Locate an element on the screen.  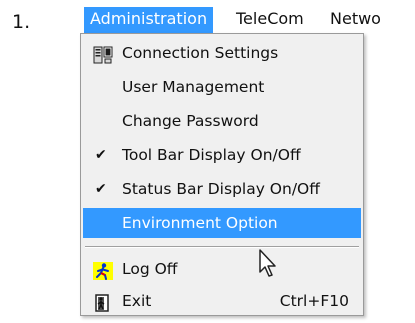
menu-item-exit: Exit Ctrl+F10 is located at coordinates (222, 301).